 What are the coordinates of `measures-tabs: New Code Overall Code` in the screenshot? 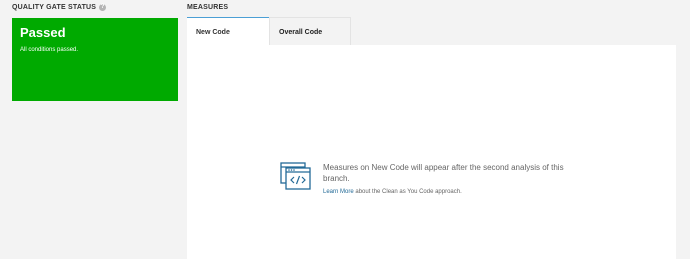 It's located at (269, 31).